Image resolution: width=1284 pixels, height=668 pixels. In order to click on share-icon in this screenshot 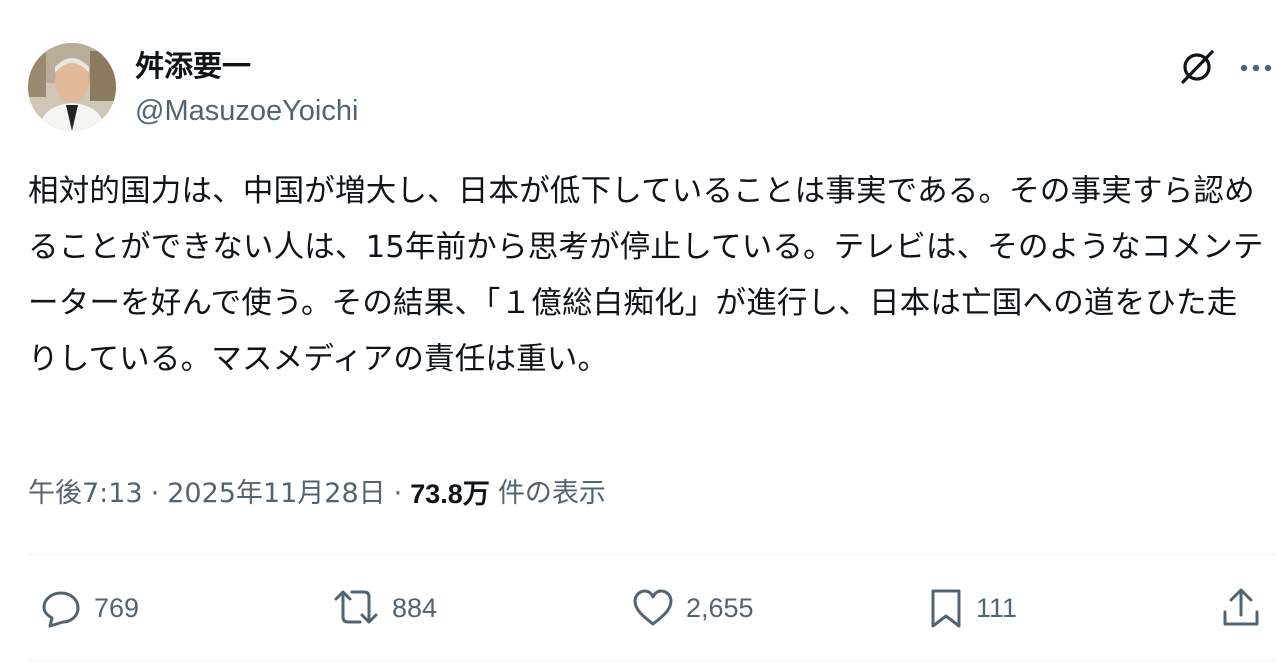, I will do `click(1241, 607)`.